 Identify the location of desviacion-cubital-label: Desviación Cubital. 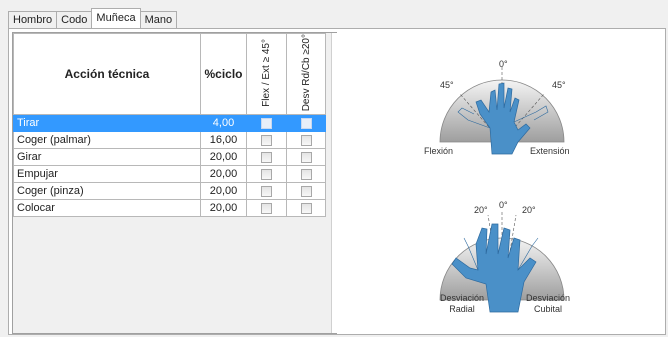
(548, 304).